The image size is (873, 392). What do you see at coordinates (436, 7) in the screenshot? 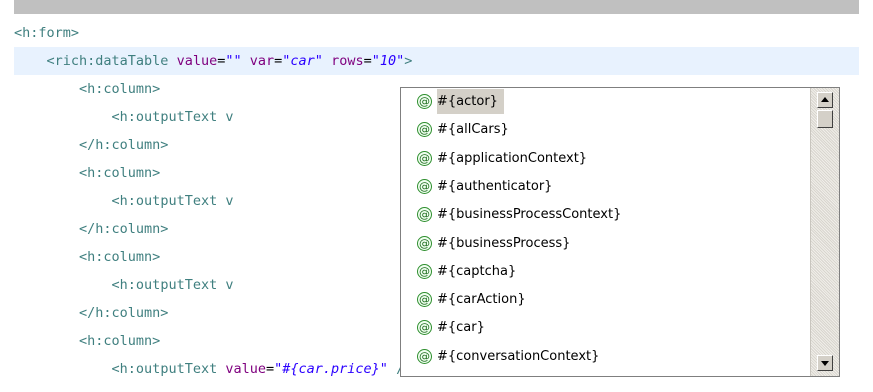
I see `editor-title-bar` at bounding box center [436, 7].